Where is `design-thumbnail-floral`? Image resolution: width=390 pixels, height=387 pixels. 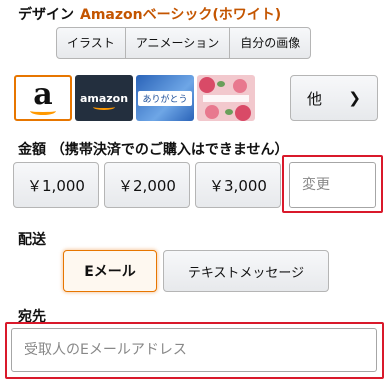 design-thumbnail-floral is located at coordinates (226, 98).